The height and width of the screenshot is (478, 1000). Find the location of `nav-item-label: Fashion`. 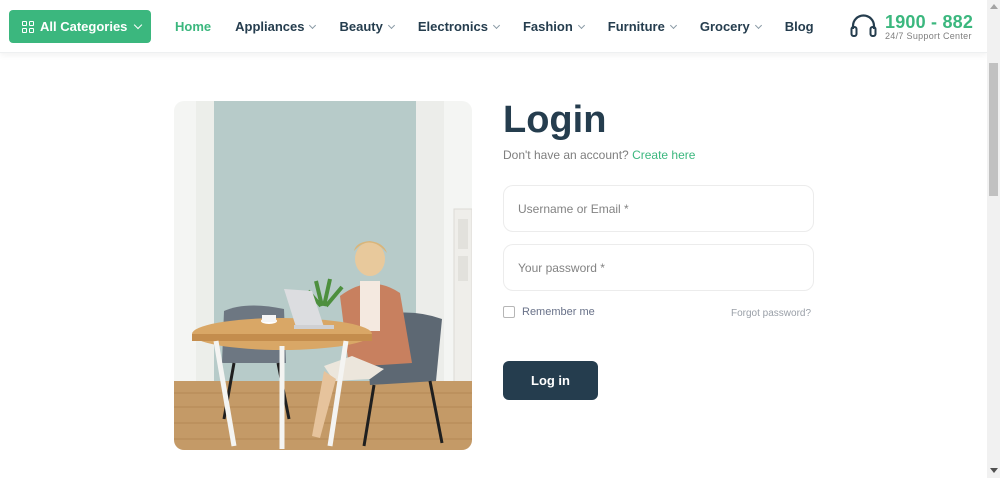

nav-item-label: Fashion is located at coordinates (547, 26).